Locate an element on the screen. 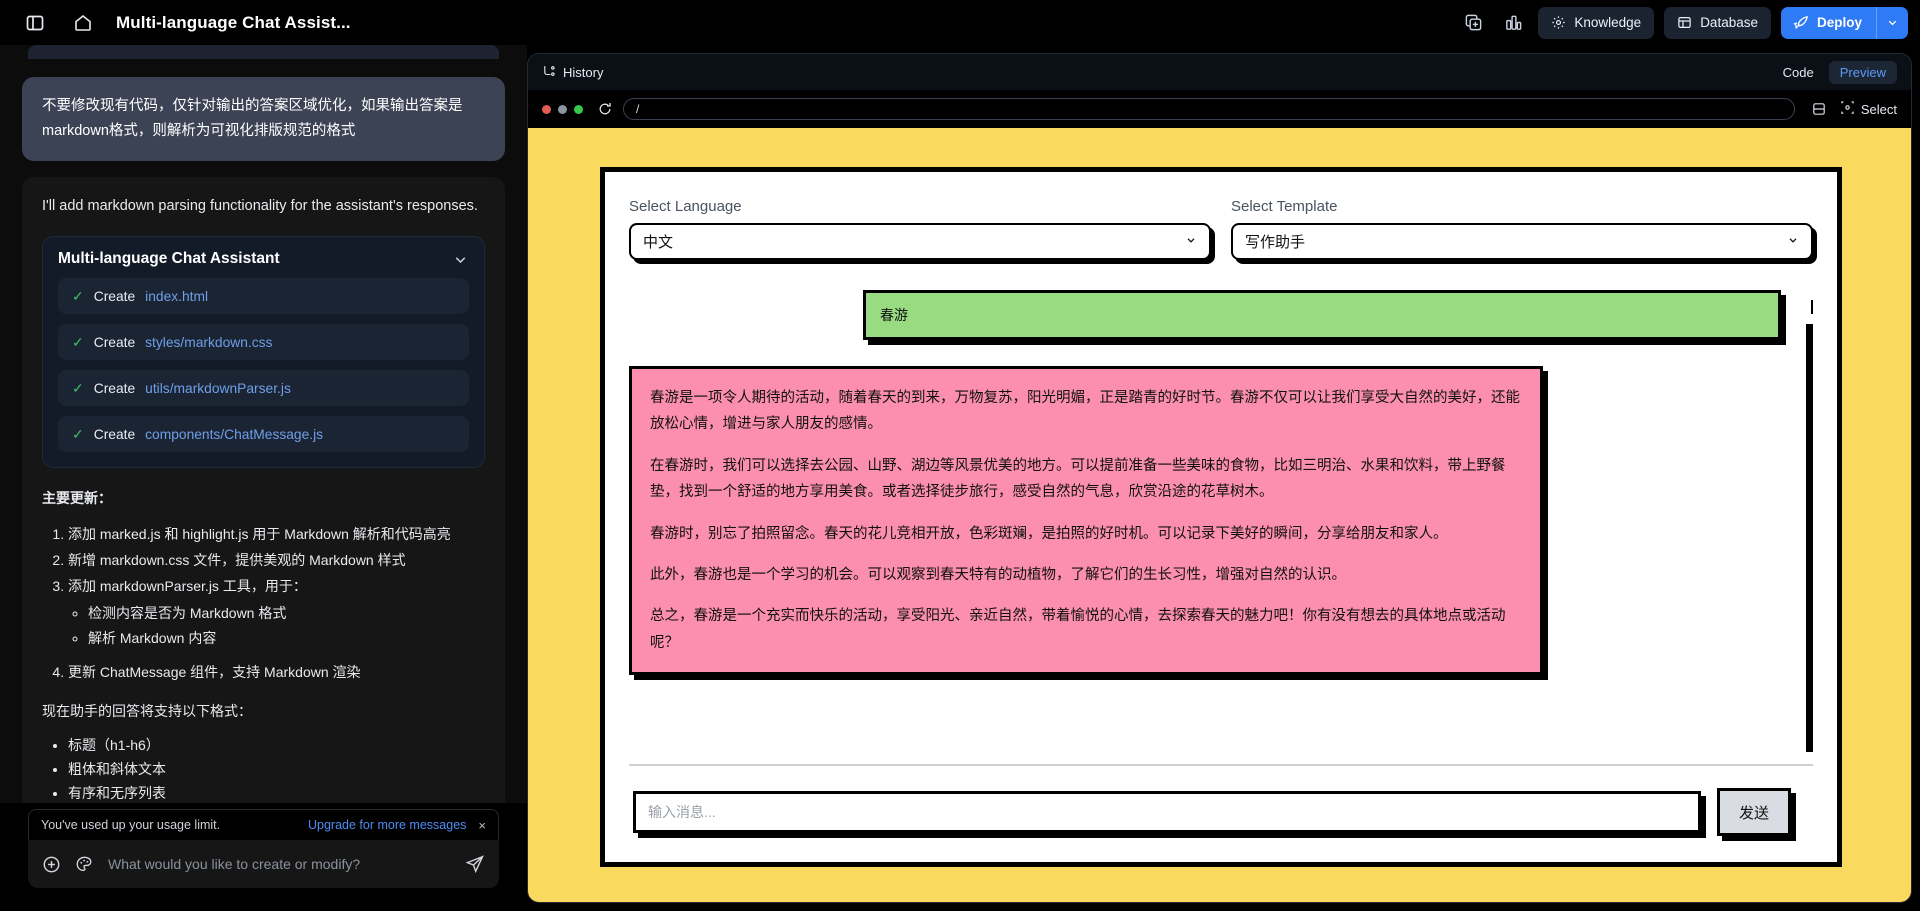 This screenshot has width=1920, height=911. close-icon: × is located at coordinates (482, 825).